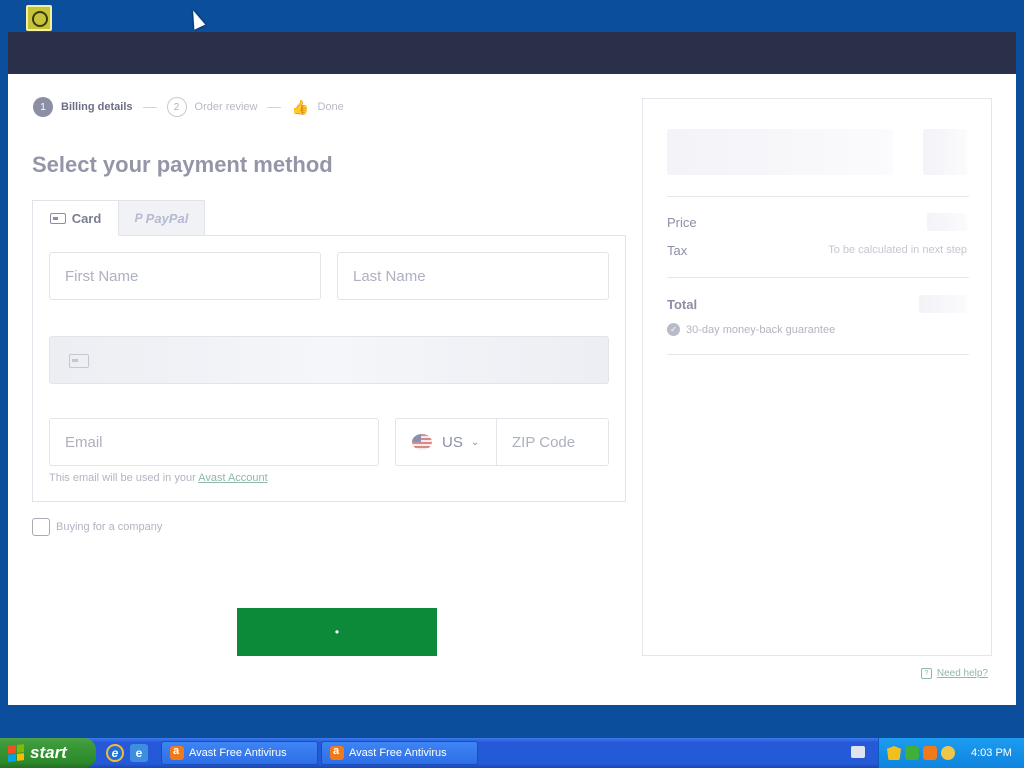 Image resolution: width=1024 pixels, height=768 pixels. Describe the element at coordinates (41, 527) in the screenshot. I see `company-checkbox` at that location.